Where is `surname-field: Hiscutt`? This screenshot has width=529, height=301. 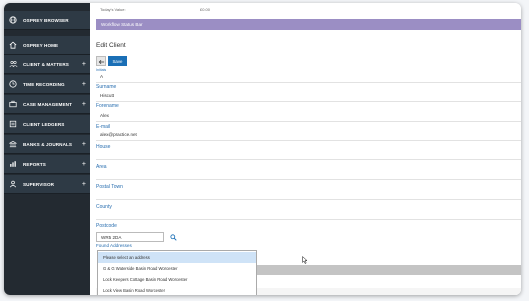 surname-field: Hiscutt is located at coordinates (107, 95).